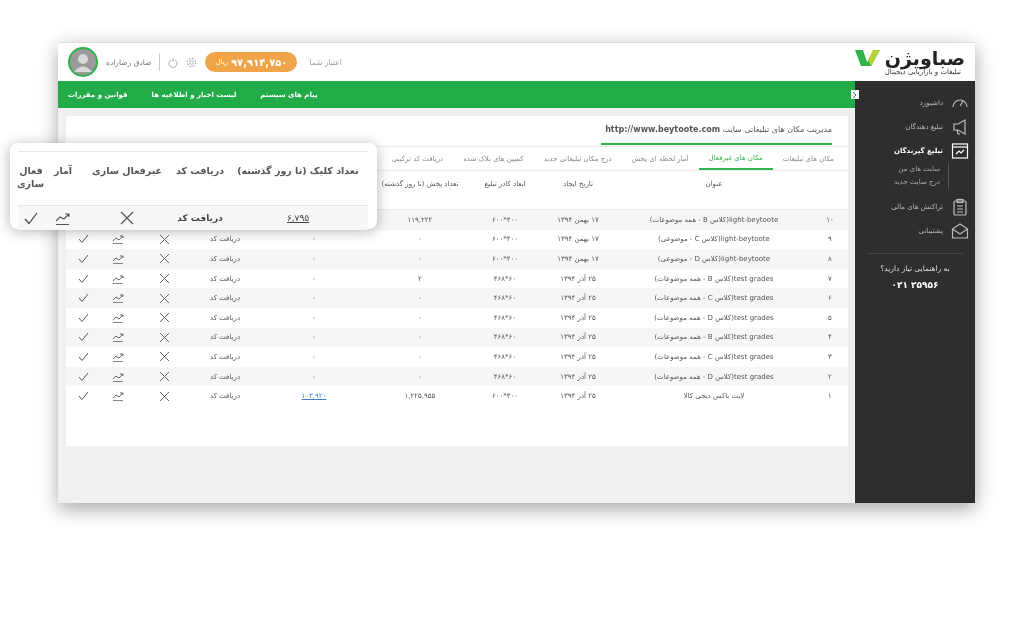  What do you see at coordinates (298, 170) in the screenshot?
I see `column-header: تعداد کلیک (تا روز گذشته)` at bounding box center [298, 170].